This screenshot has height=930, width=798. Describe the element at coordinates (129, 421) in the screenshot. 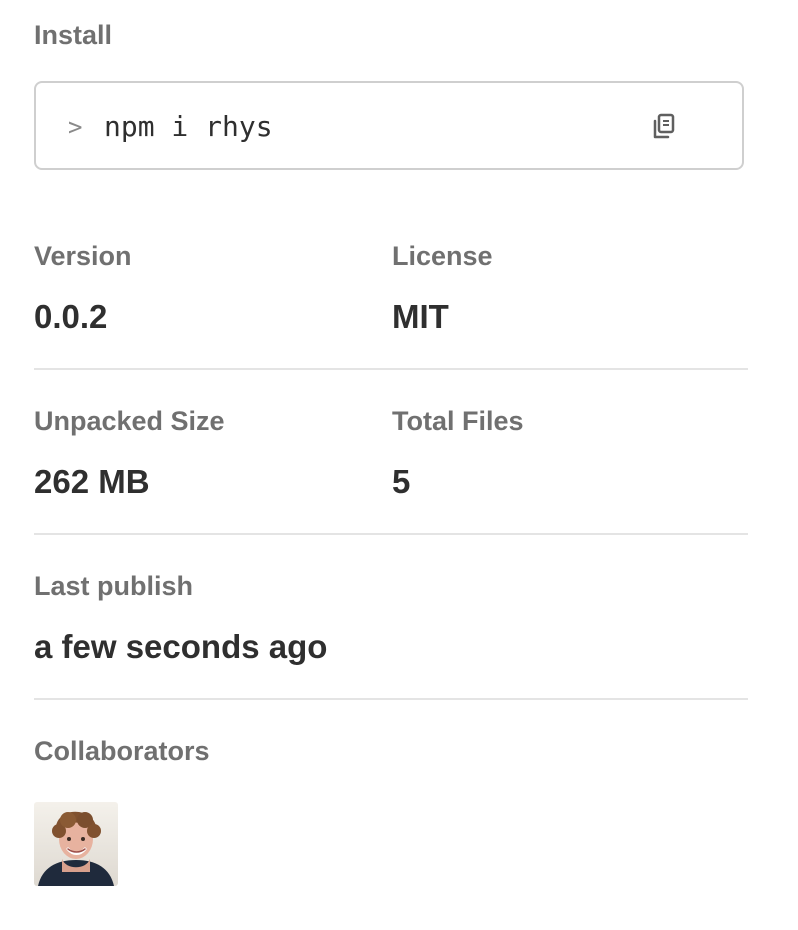

I see `unpacked-size-label: Unpacked Size` at that location.